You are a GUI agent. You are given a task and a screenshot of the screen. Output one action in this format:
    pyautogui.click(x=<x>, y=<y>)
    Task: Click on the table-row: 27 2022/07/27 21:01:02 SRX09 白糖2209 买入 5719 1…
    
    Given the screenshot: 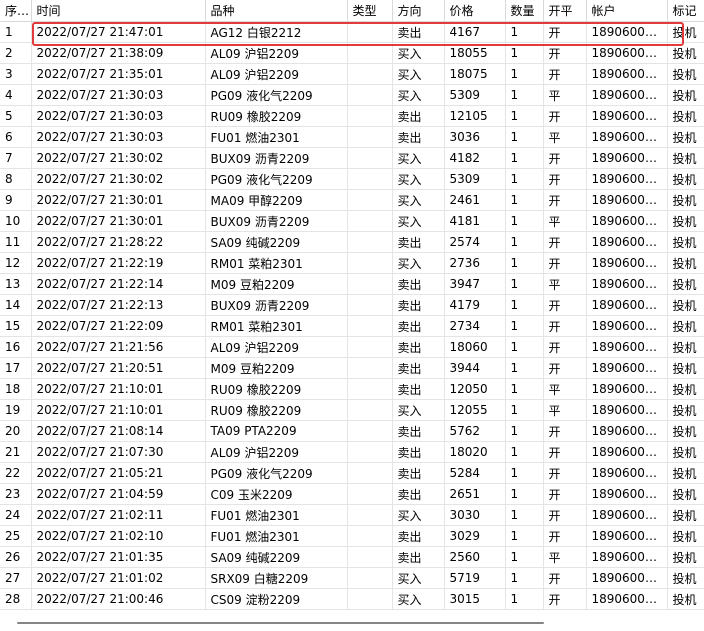 What is the action you would take?
    pyautogui.click(x=352, y=578)
    